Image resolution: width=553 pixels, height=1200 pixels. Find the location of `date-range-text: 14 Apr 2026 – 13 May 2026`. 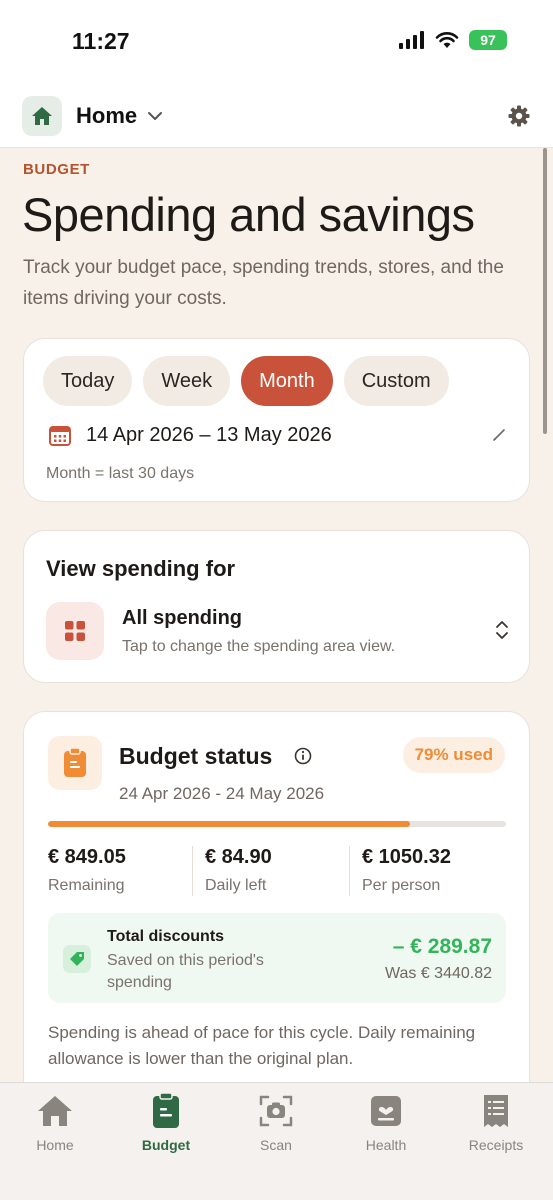

date-range-text: 14 Apr 2026 – 13 May 2026 is located at coordinates (209, 434).